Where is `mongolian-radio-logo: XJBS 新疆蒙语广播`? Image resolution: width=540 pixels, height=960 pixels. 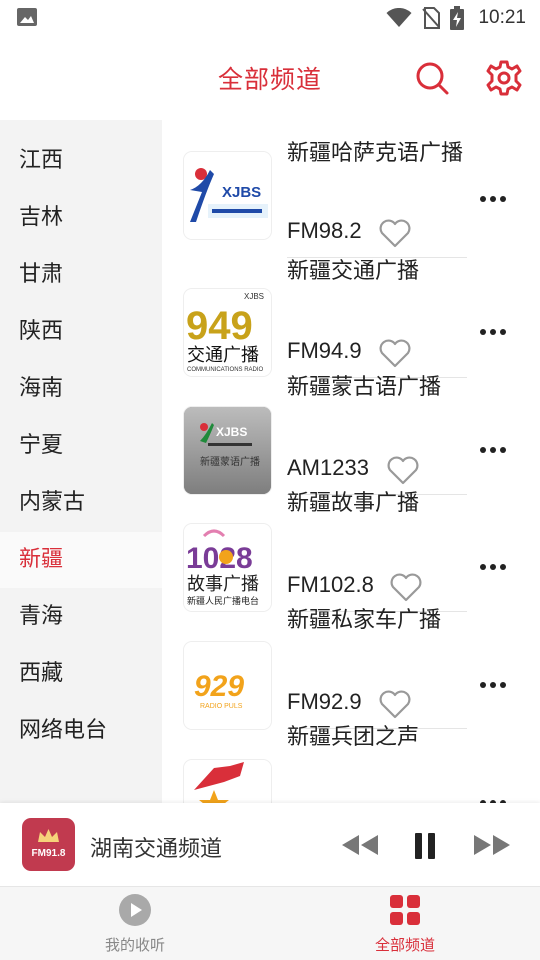
mongolian-radio-logo: XJBS 新疆蒙语广播 is located at coordinates (227, 450).